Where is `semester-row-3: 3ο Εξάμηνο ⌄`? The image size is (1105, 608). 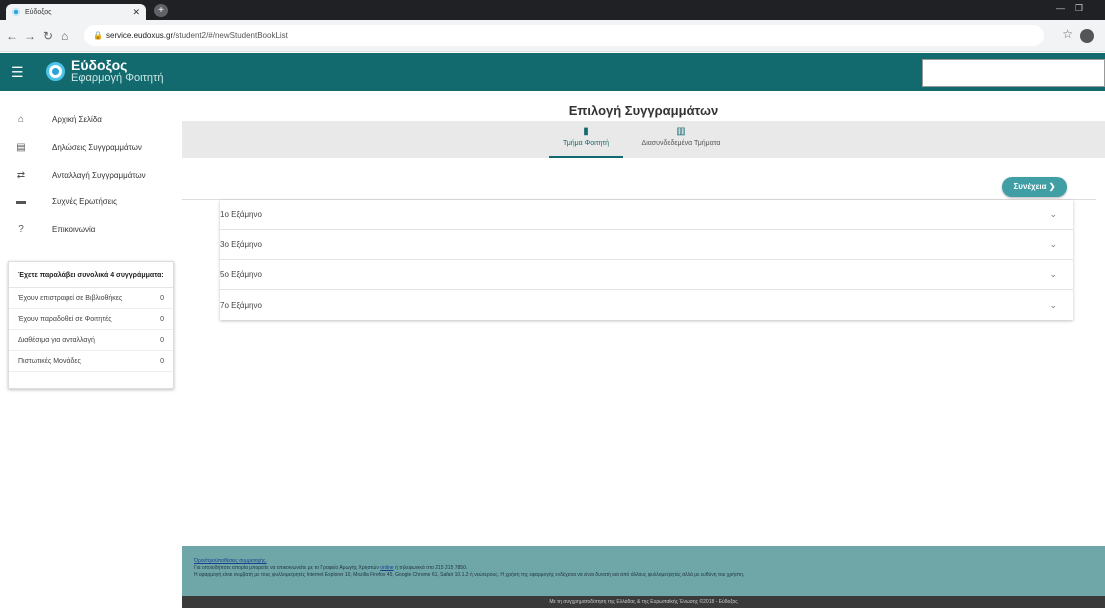 semester-row-3: 3ο Εξάμηνο ⌄ is located at coordinates (646, 245).